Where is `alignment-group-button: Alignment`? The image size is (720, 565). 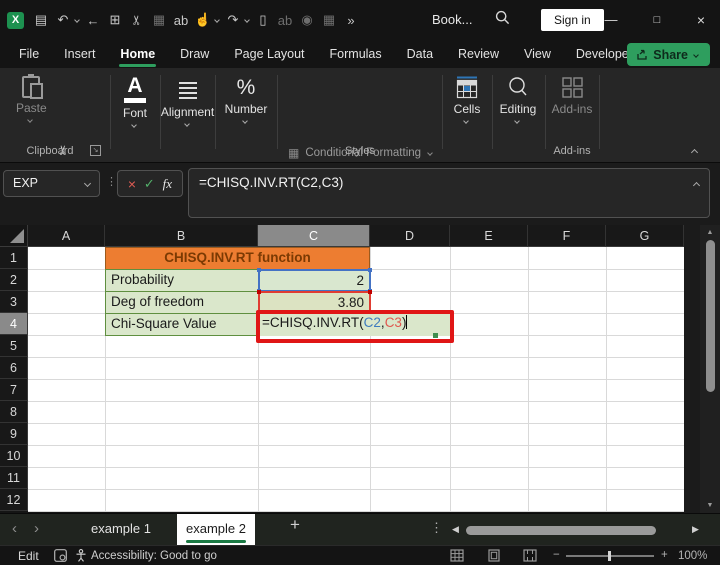 alignment-group-button: Alignment is located at coordinates (187, 103).